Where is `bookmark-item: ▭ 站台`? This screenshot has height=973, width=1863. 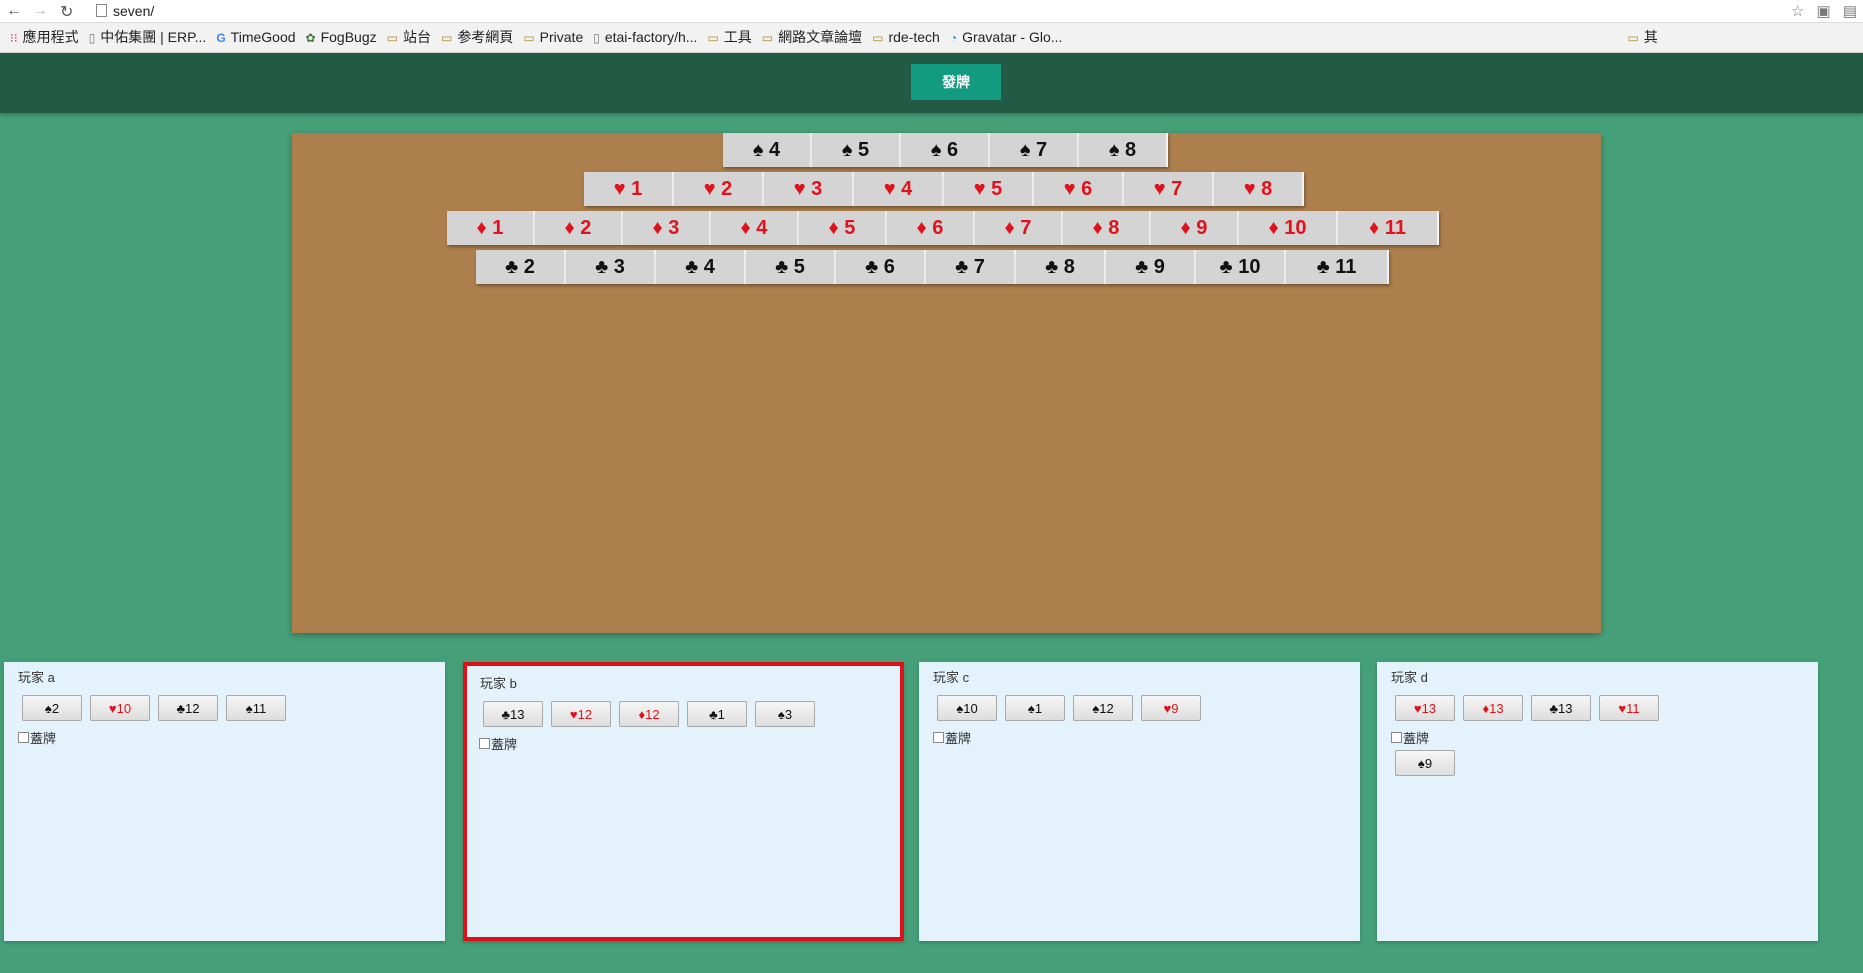
bookmark-item: ▭ 站台 is located at coordinates (409, 37).